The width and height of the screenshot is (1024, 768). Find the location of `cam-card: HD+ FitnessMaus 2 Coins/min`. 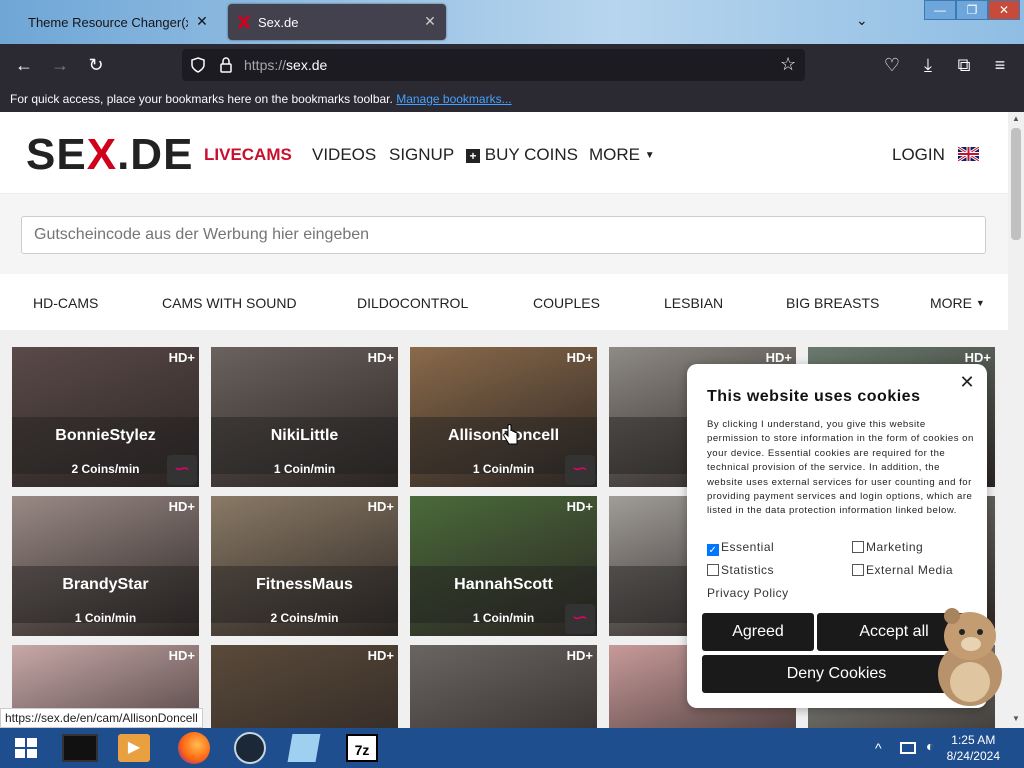

cam-card: HD+ FitnessMaus 2 Coins/min is located at coordinates (304, 566).